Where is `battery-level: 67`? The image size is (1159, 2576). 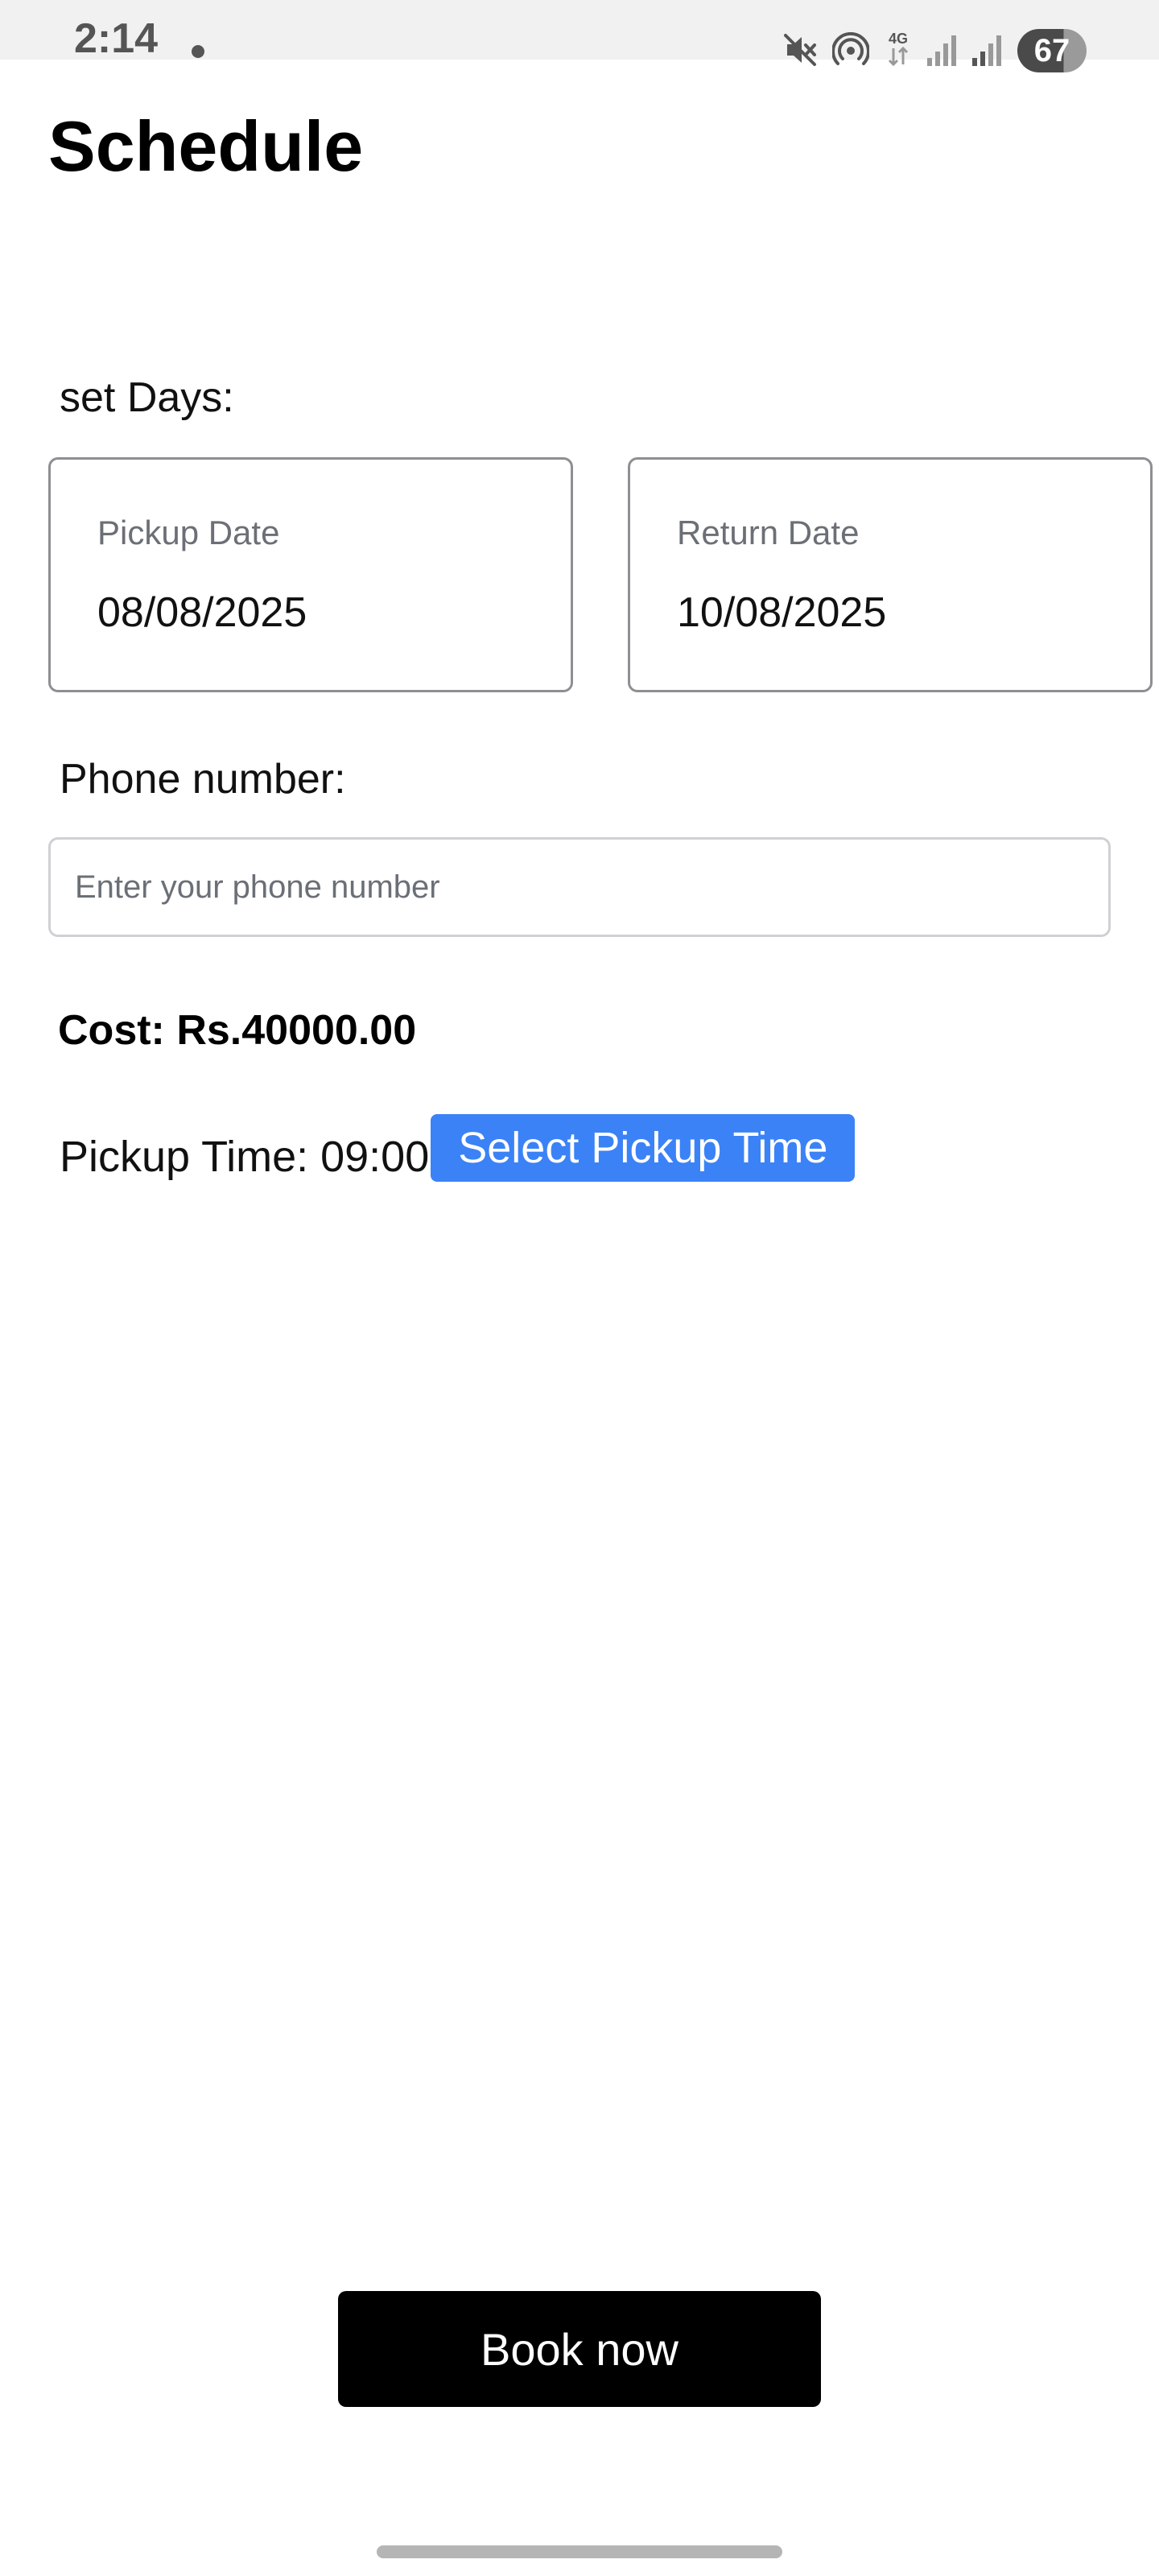
battery-level: 67 is located at coordinates (1051, 50).